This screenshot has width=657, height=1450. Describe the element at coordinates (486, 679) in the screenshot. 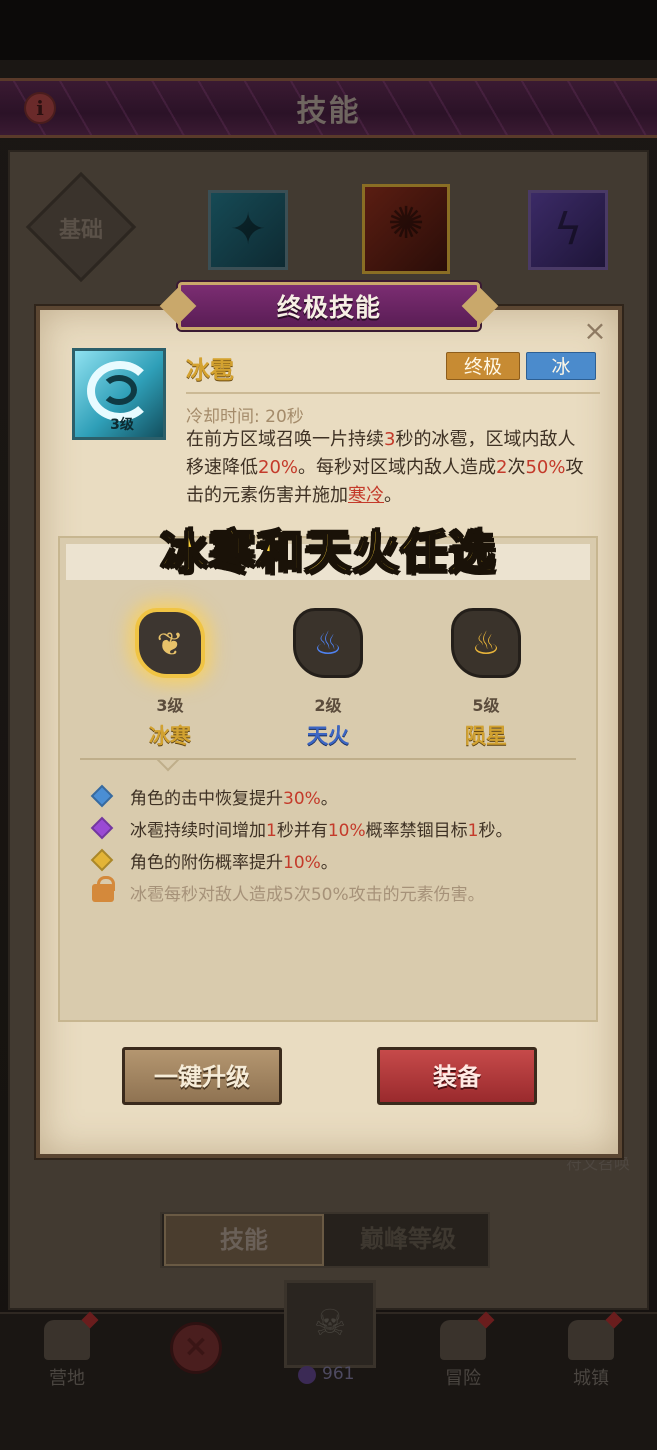

I see `branch-option-meteor: ♨ 5级 陨星` at that location.